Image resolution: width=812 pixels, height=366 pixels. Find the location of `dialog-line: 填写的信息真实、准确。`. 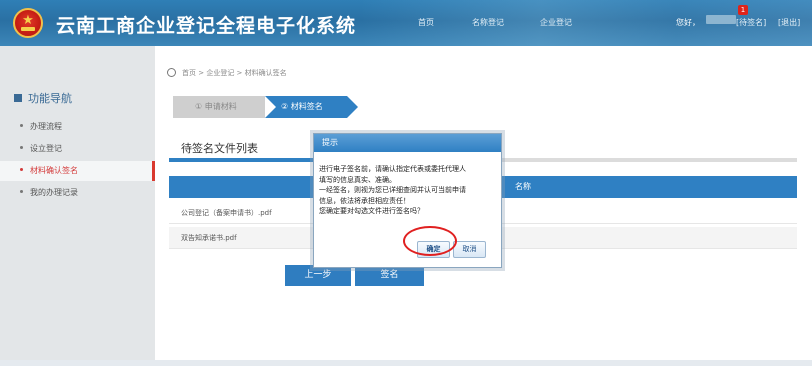

dialog-line: 填写的信息真实、准确。 is located at coordinates (357, 179).